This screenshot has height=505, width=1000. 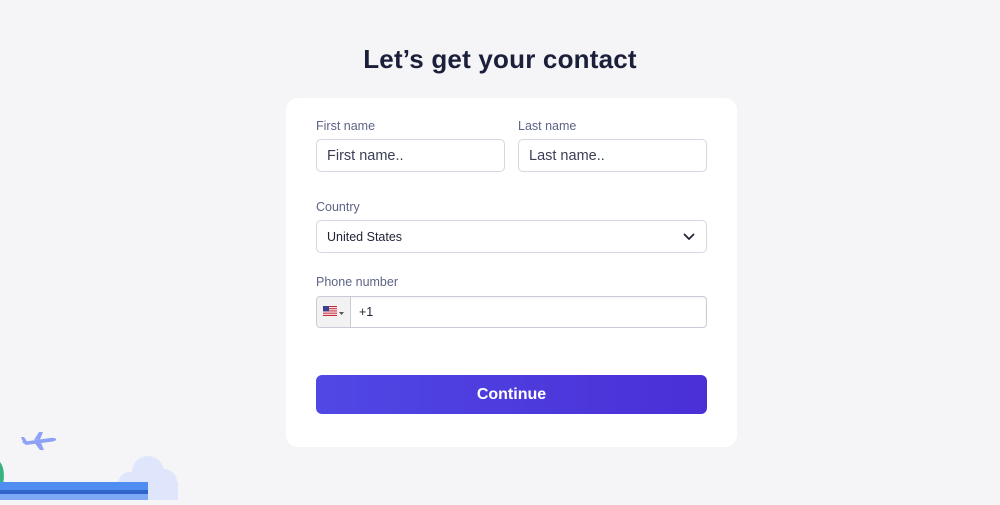 I want to click on airplane-icon, so click(x=39, y=442).